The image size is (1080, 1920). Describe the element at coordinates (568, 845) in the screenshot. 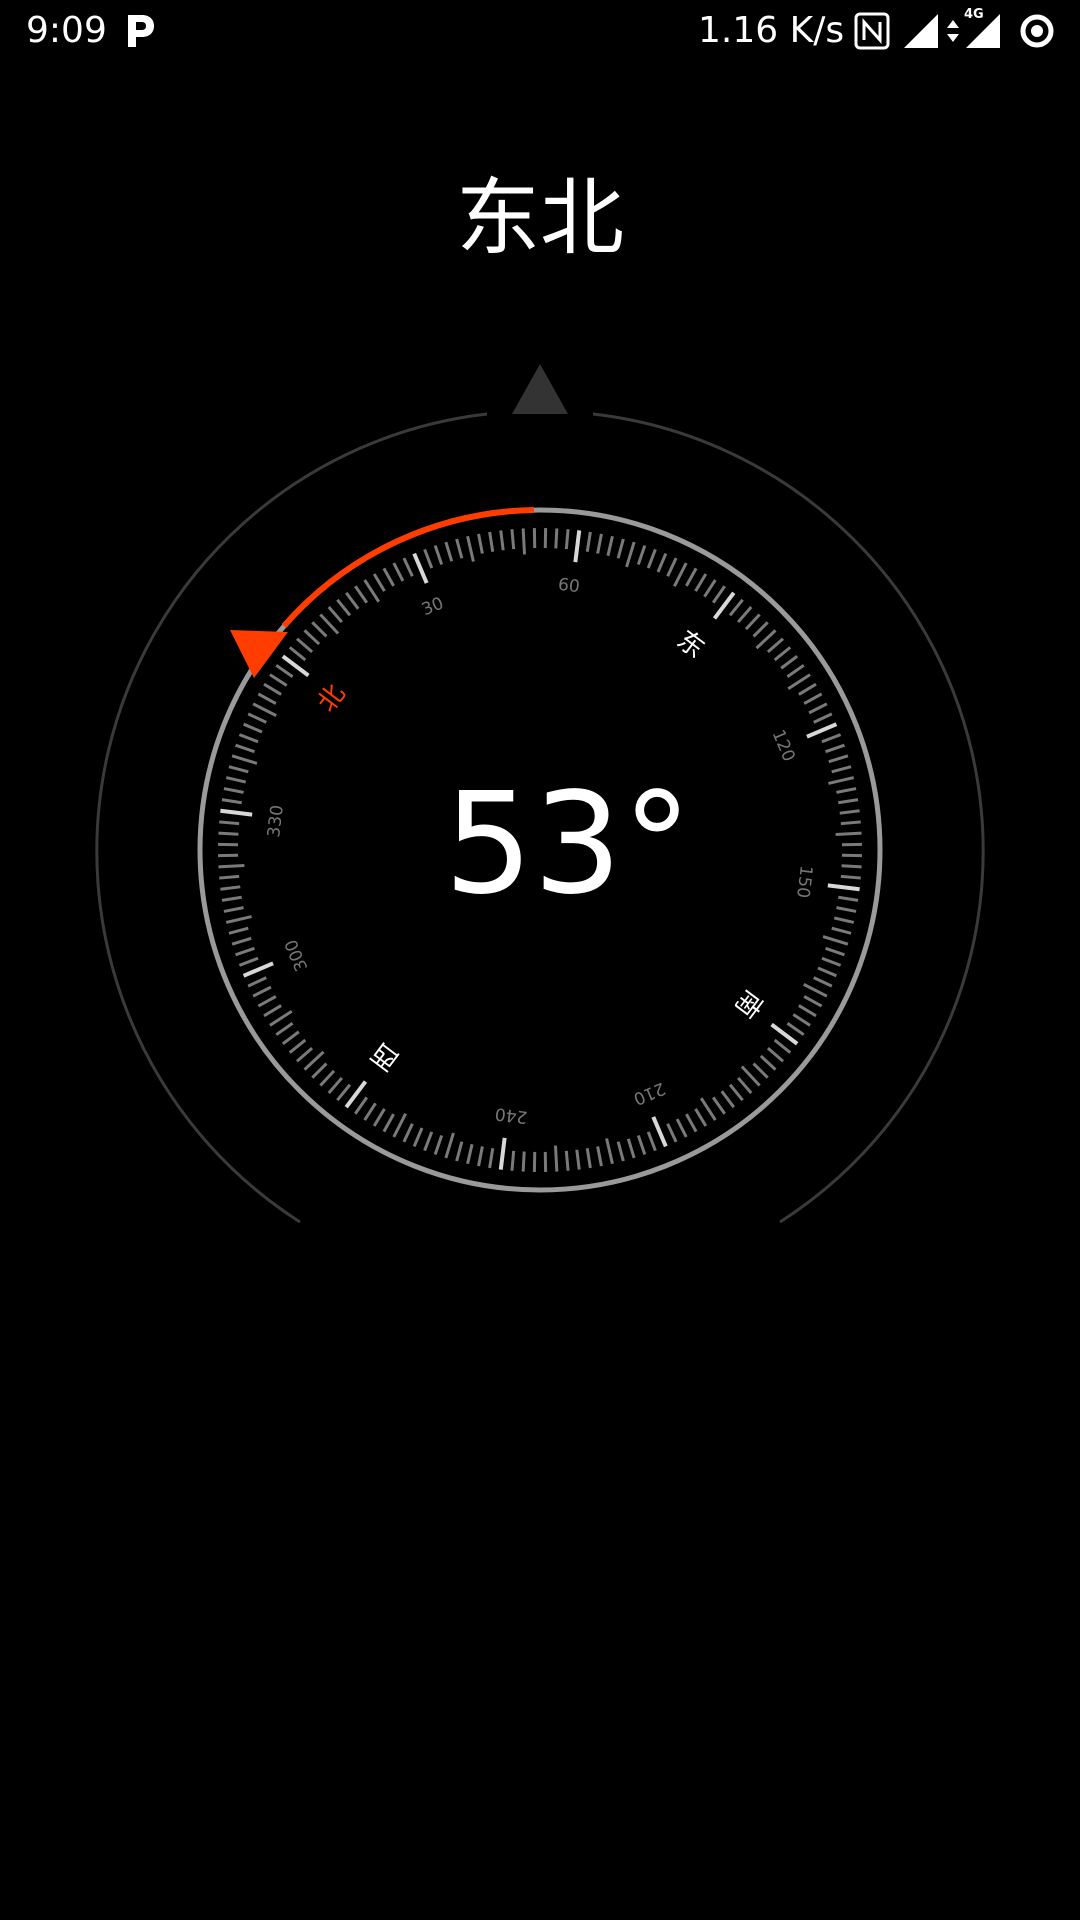

I see `heading-readout: 53°` at that location.